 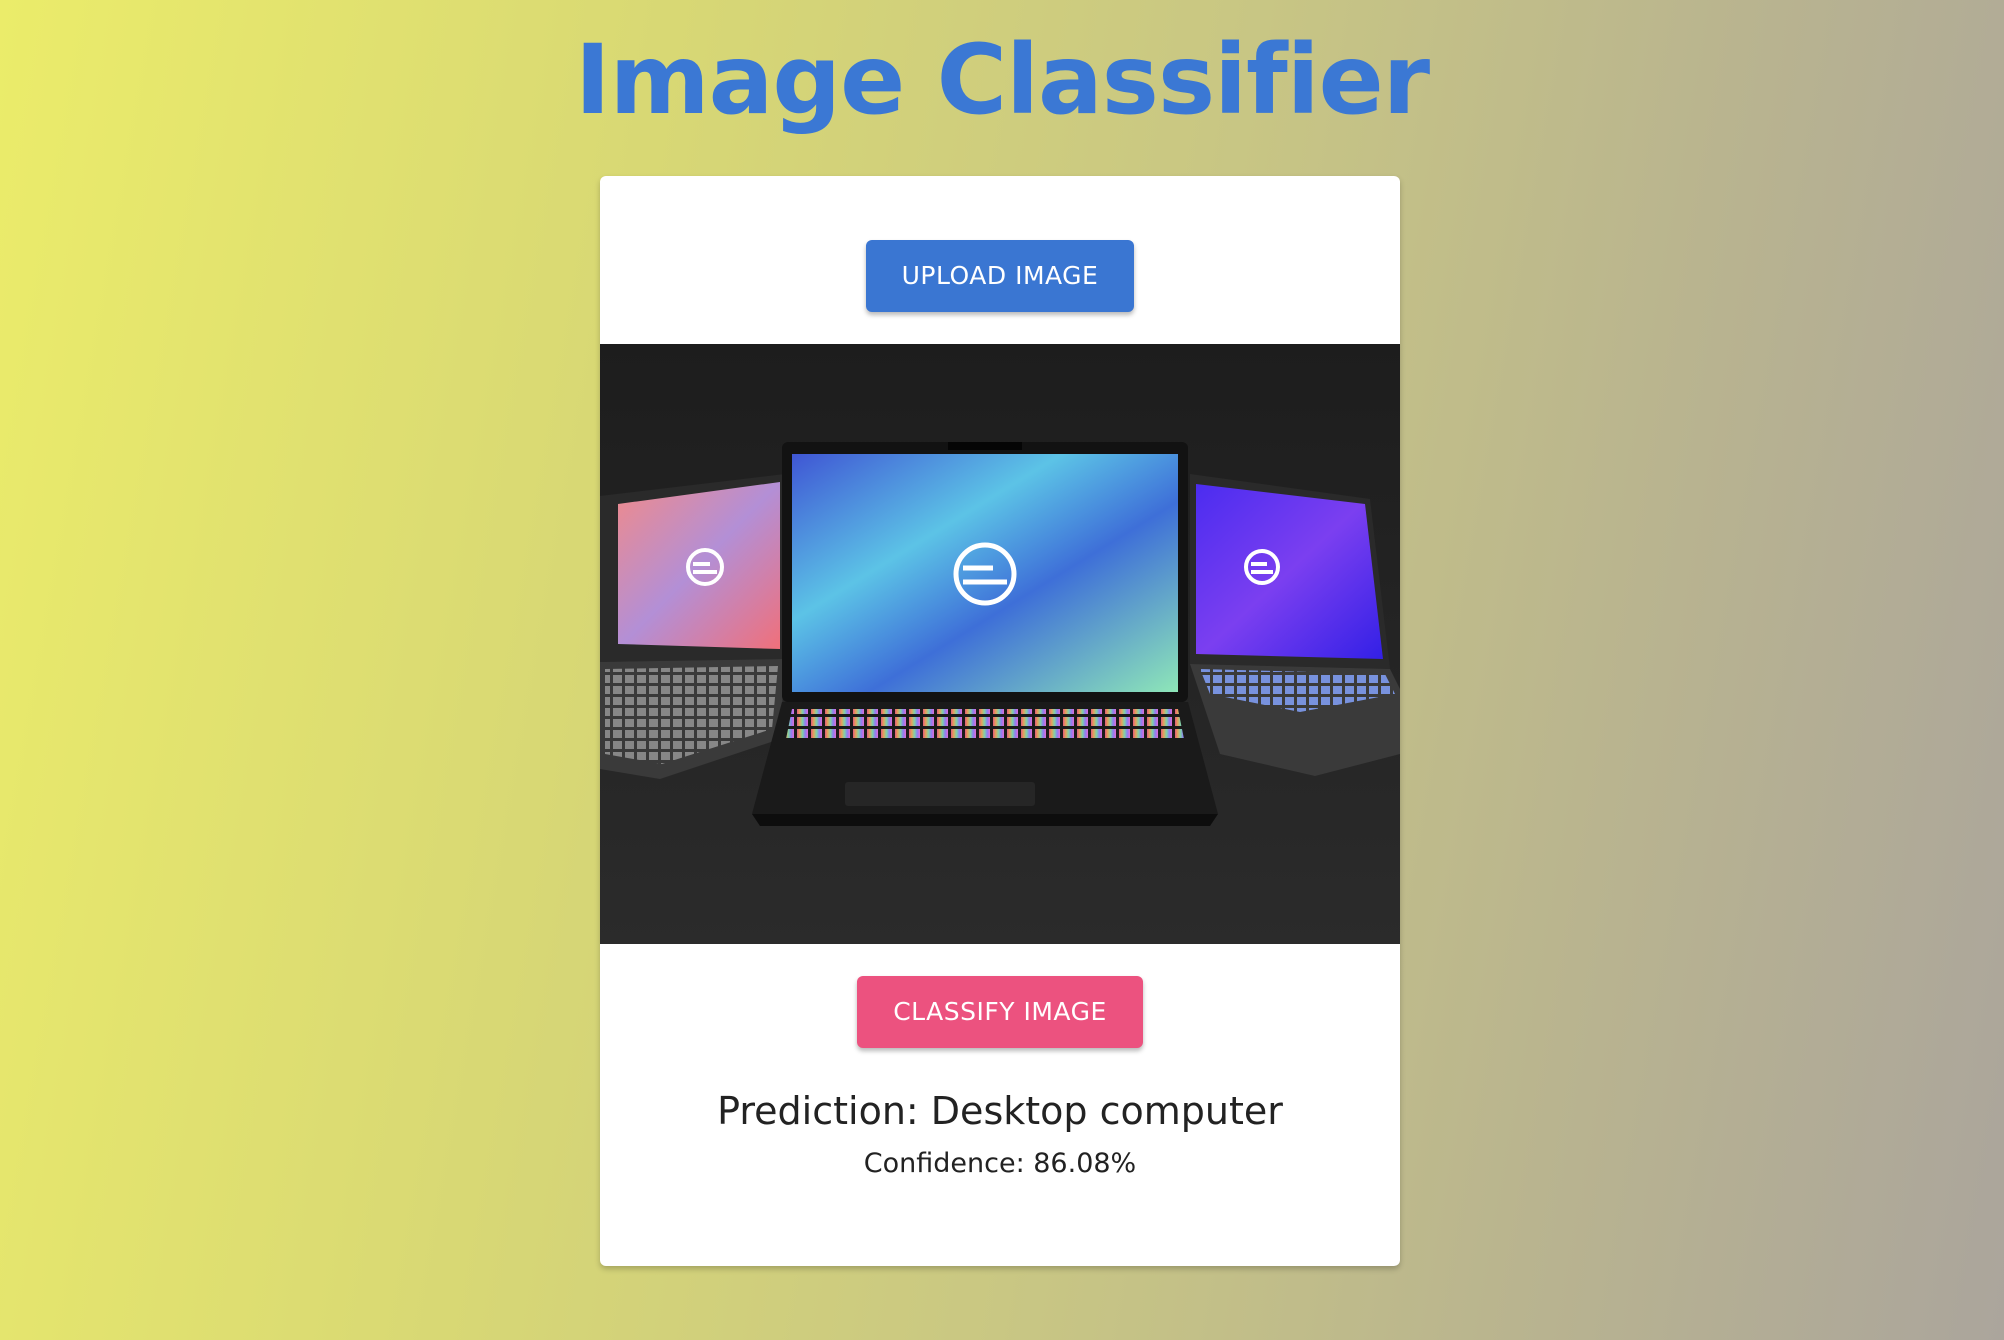 What do you see at coordinates (1000, 1163) in the screenshot?
I see `confidence-text: Confidence: 86.08%` at bounding box center [1000, 1163].